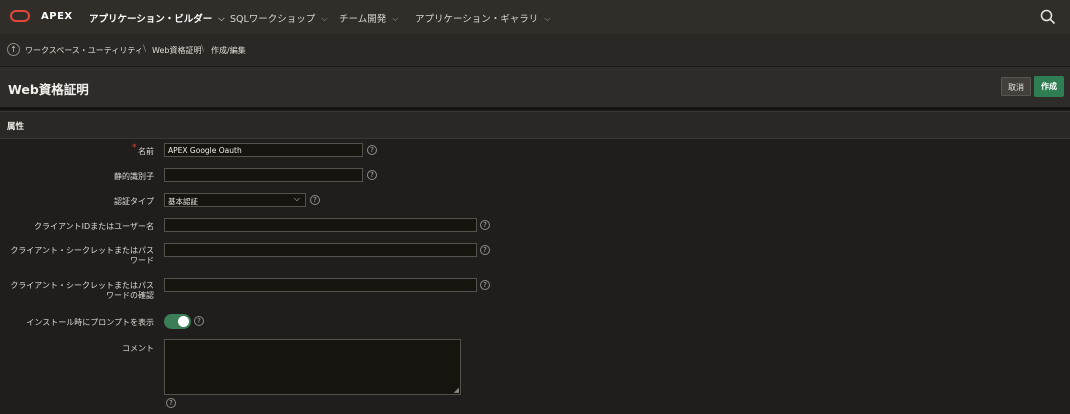 This screenshot has height=414, width=1070. I want to click on attributes-section-header: 属性, so click(535, 125).